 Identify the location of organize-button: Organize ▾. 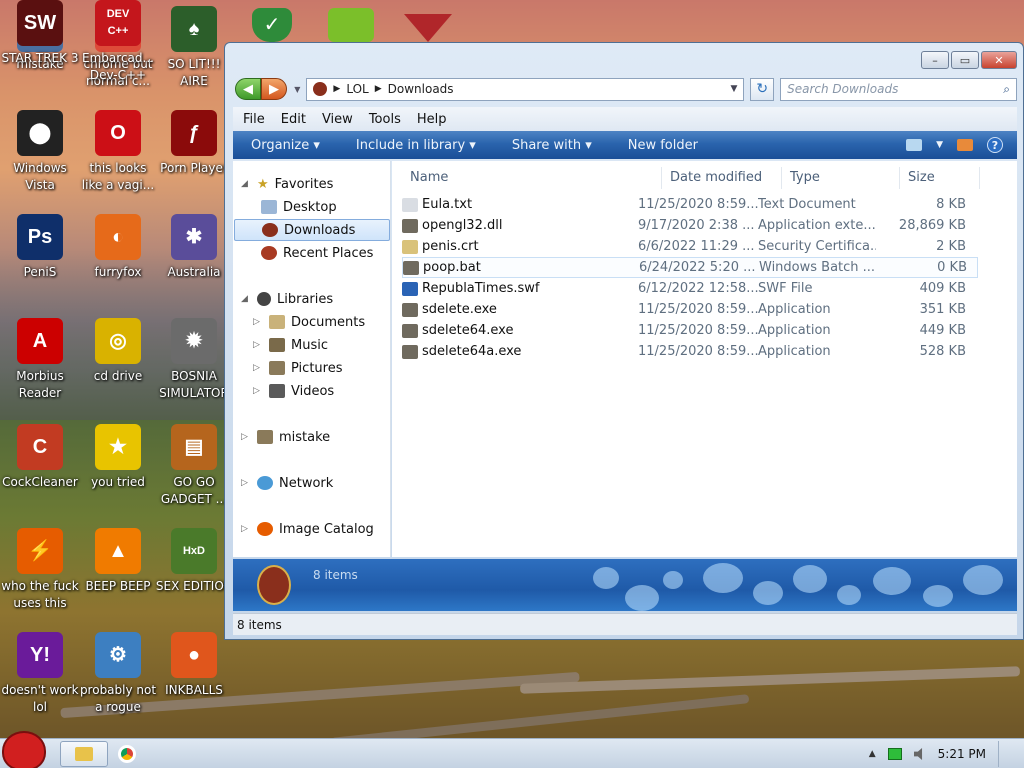
(285, 145).